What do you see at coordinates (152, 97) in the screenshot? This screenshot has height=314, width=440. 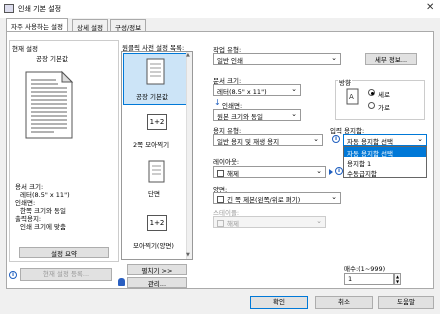 I see `preset-label-factory-default: 공장 기본값` at bounding box center [152, 97].